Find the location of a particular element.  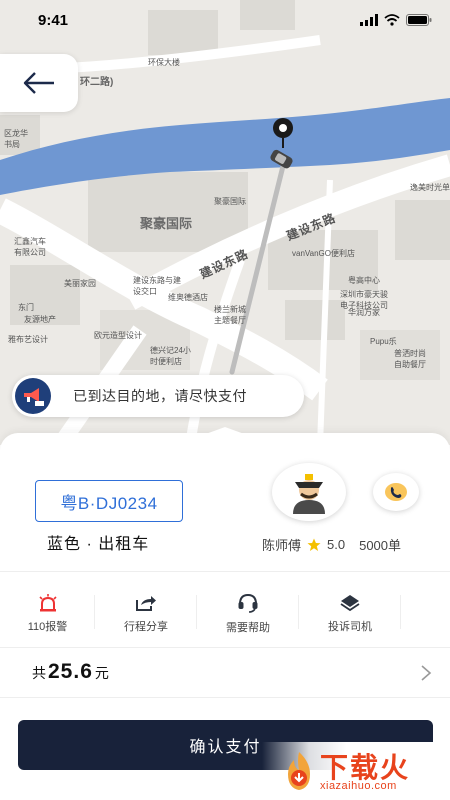

battery-icon is located at coordinates (419, 20).